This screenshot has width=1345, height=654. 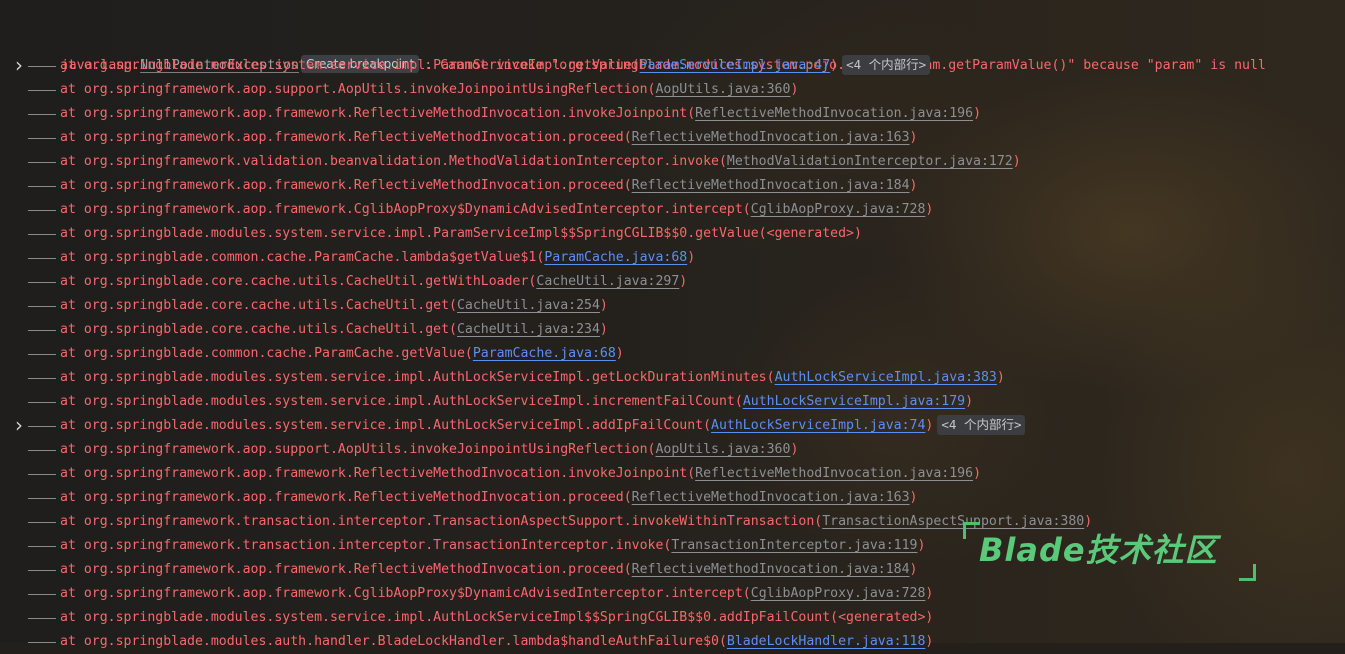 I want to click on frame-source-link: ParamServiceImpl.java:47, so click(x=735, y=65).